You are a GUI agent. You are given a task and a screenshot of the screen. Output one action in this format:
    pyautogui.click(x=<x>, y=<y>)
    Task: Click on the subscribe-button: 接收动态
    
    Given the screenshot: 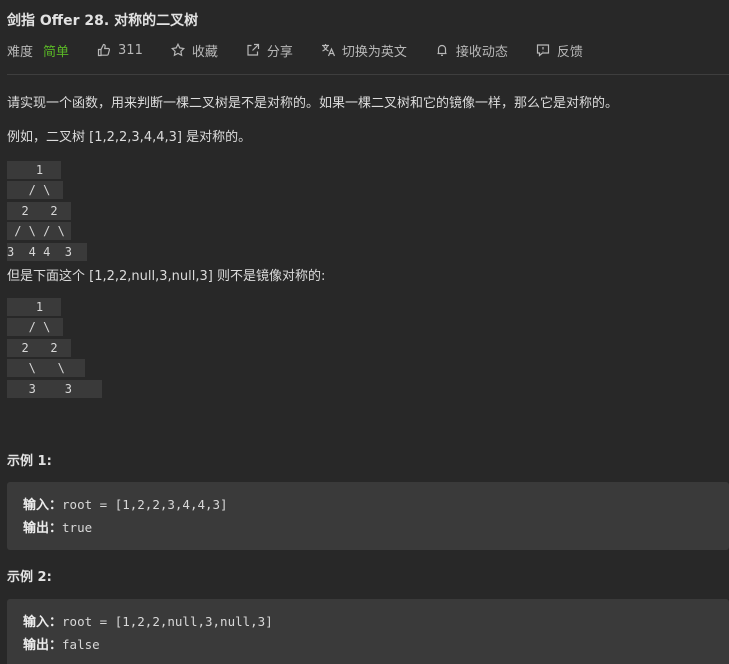 What is the action you would take?
    pyautogui.click(x=471, y=50)
    